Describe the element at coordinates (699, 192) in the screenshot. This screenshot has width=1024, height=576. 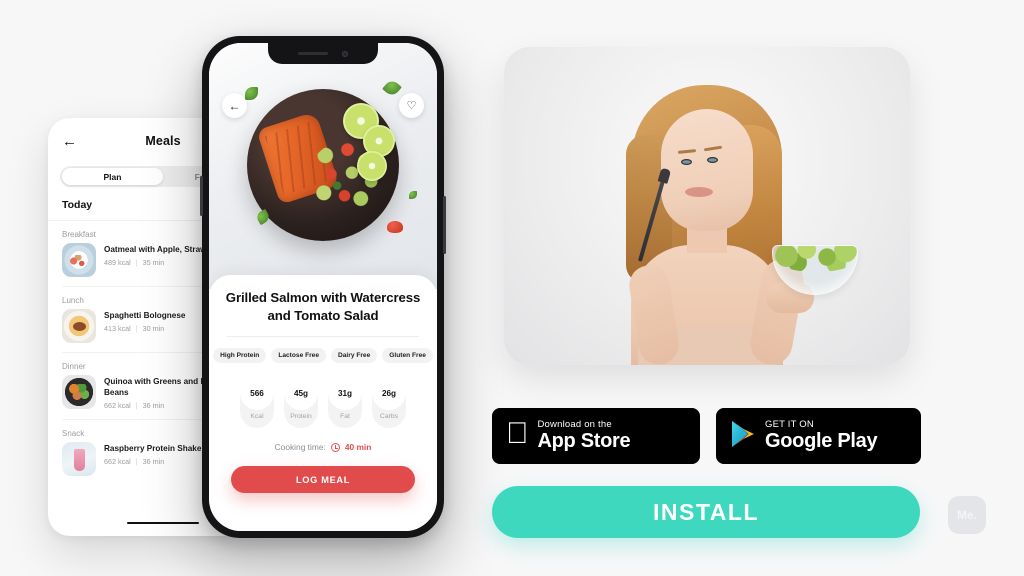
I see `lips-graphic` at that location.